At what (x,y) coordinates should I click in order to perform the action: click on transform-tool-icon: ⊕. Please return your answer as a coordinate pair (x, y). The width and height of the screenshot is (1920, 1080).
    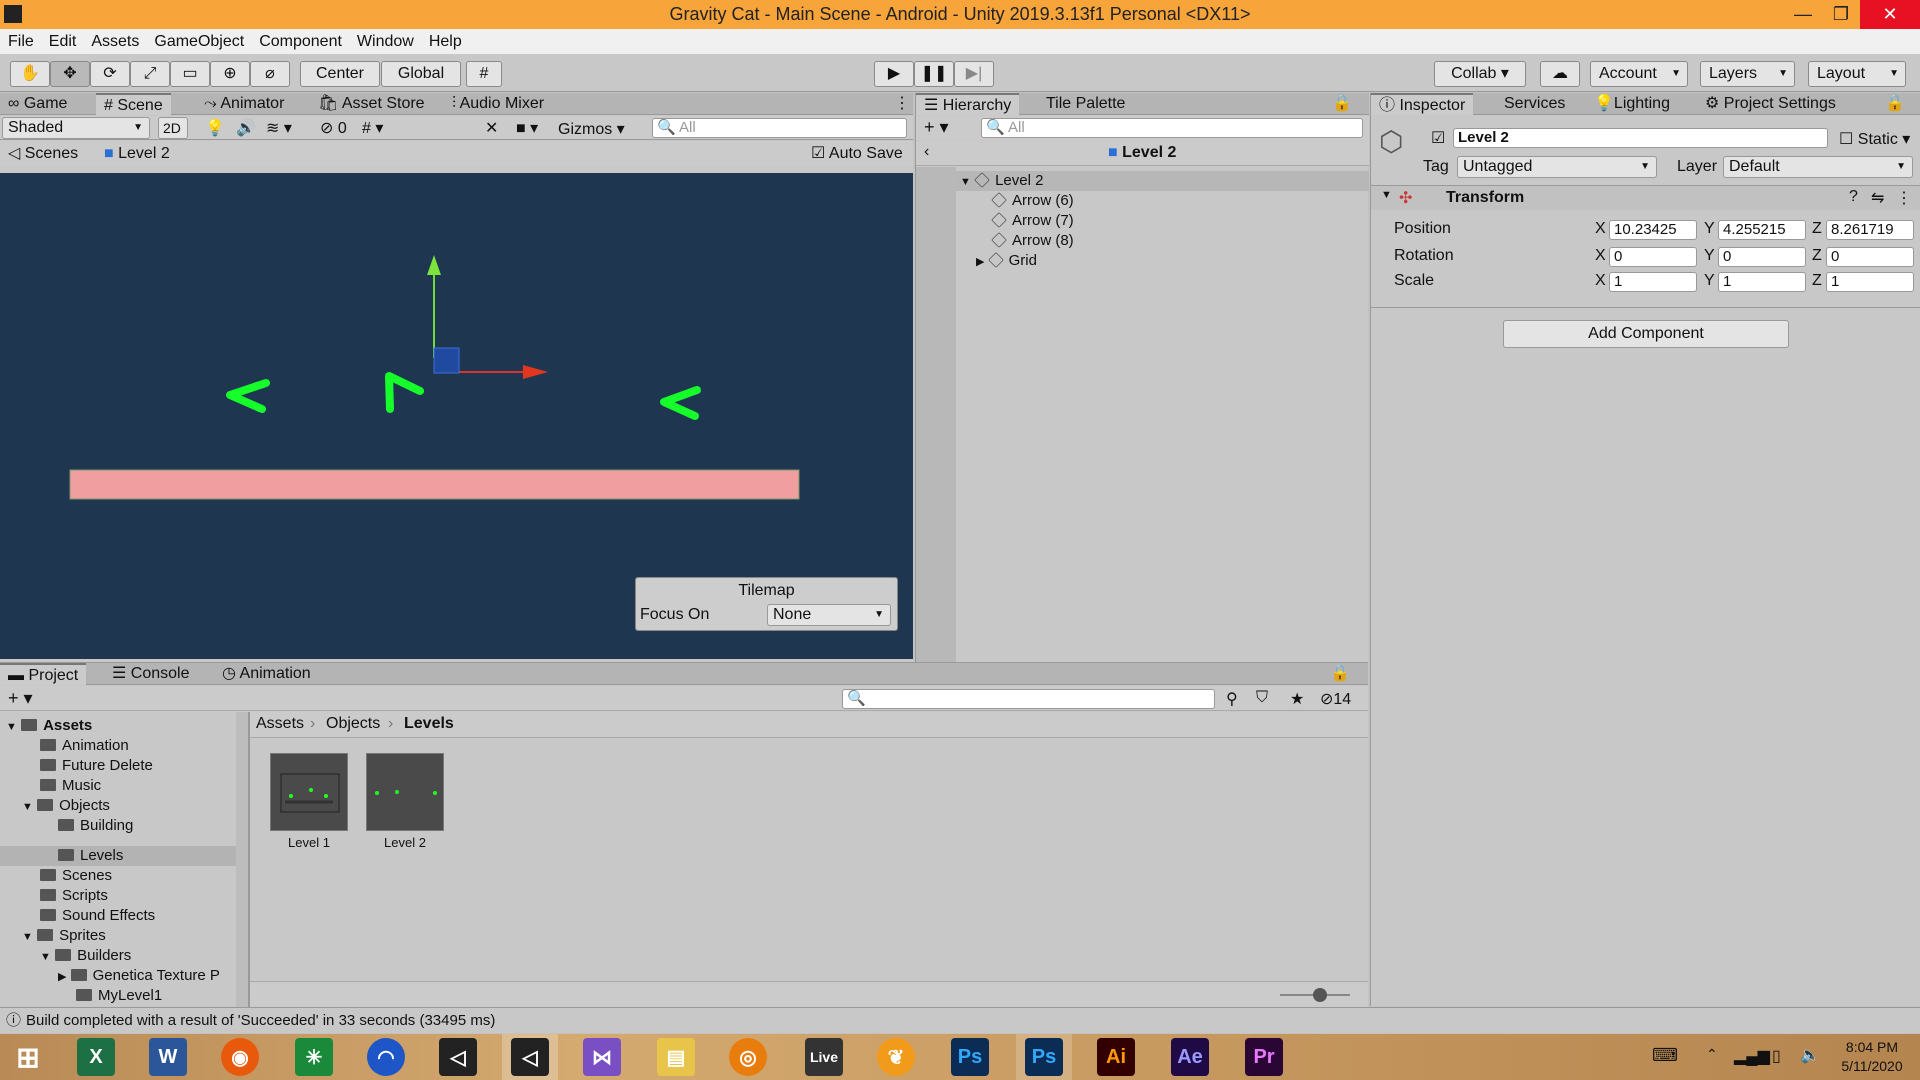
    Looking at the image, I should click on (230, 74).